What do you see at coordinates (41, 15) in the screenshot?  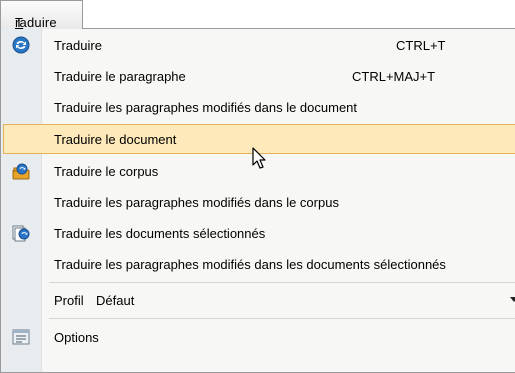 I see `menu-traduire: Traduire` at bounding box center [41, 15].